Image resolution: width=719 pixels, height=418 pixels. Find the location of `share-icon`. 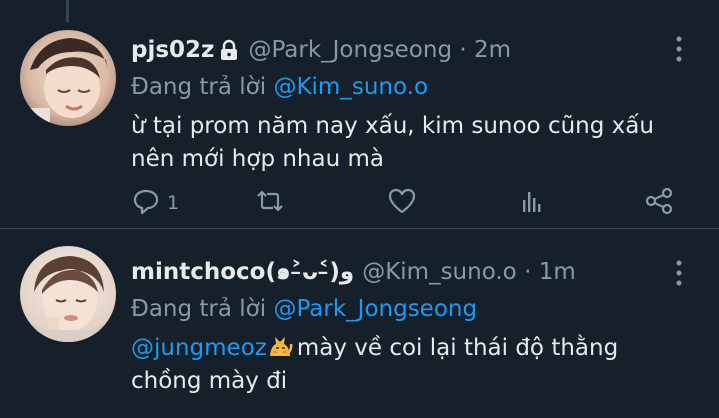

share-icon is located at coordinates (659, 203).